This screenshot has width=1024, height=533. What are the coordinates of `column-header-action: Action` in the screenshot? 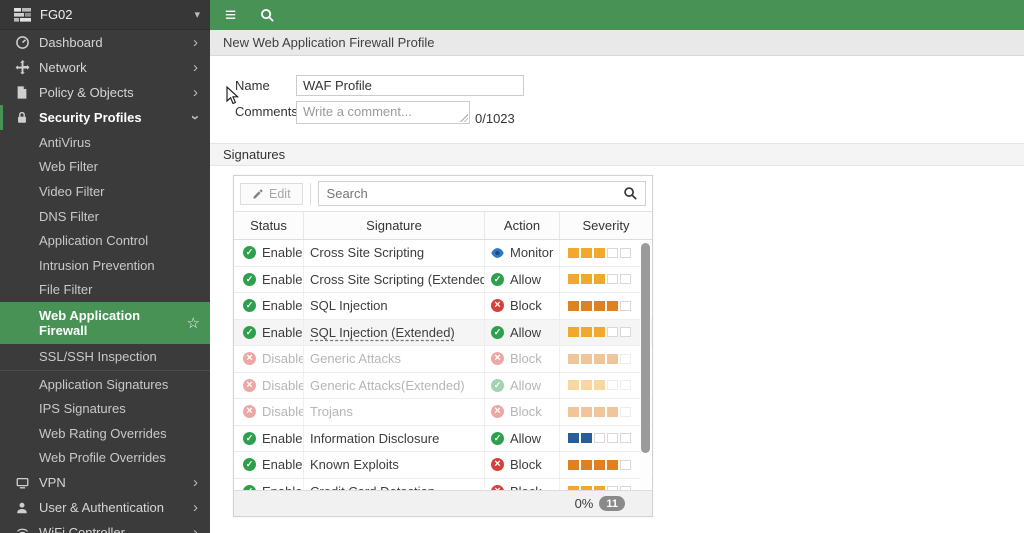 It's located at (522, 225).